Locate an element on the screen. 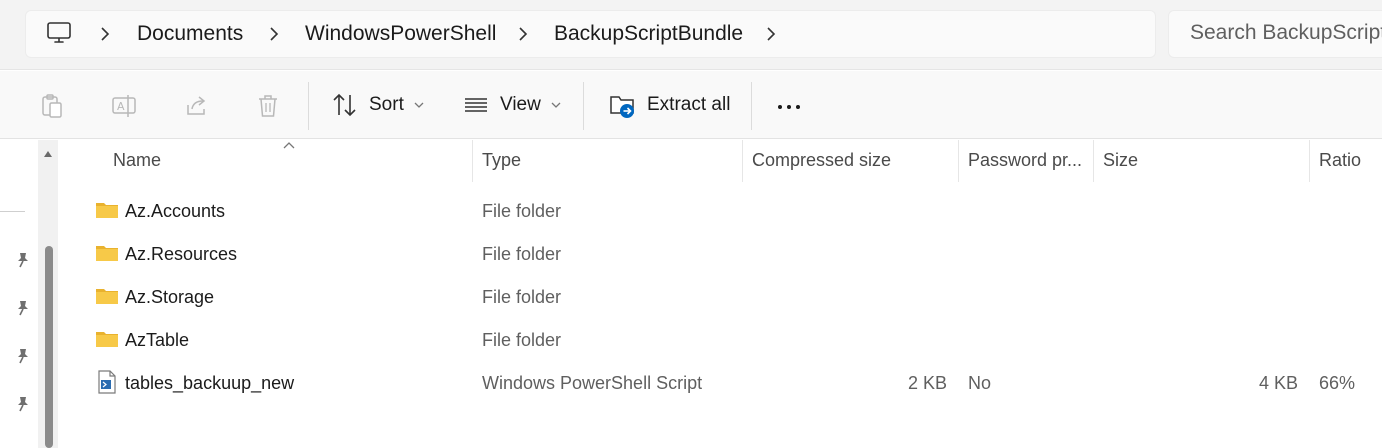 The image size is (1382, 448). file-row: Az.Accounts File folder is located at coordinates (722, 210).